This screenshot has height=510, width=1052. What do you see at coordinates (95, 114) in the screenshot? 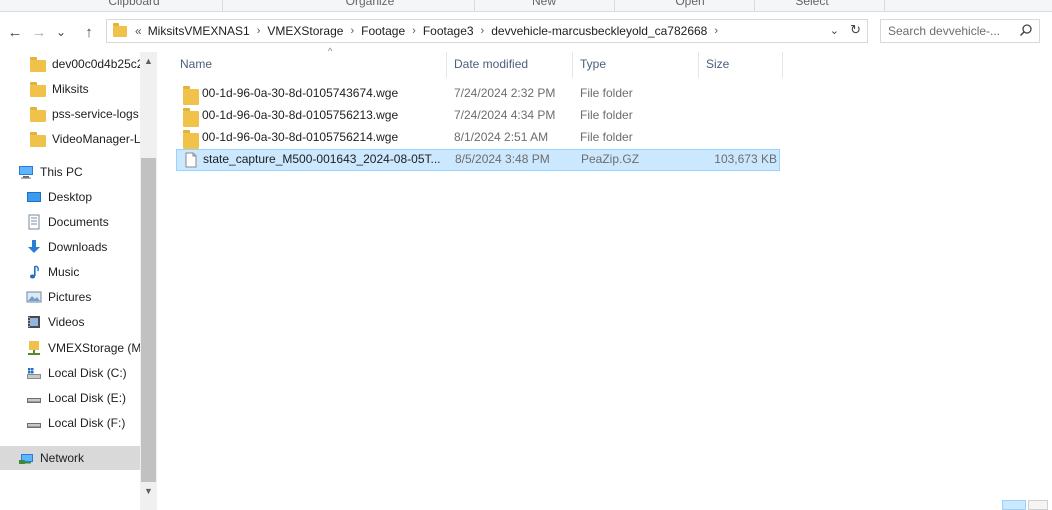
I see `sidebar-item-label: pss-service-logs` at bounding box center [95, 114].